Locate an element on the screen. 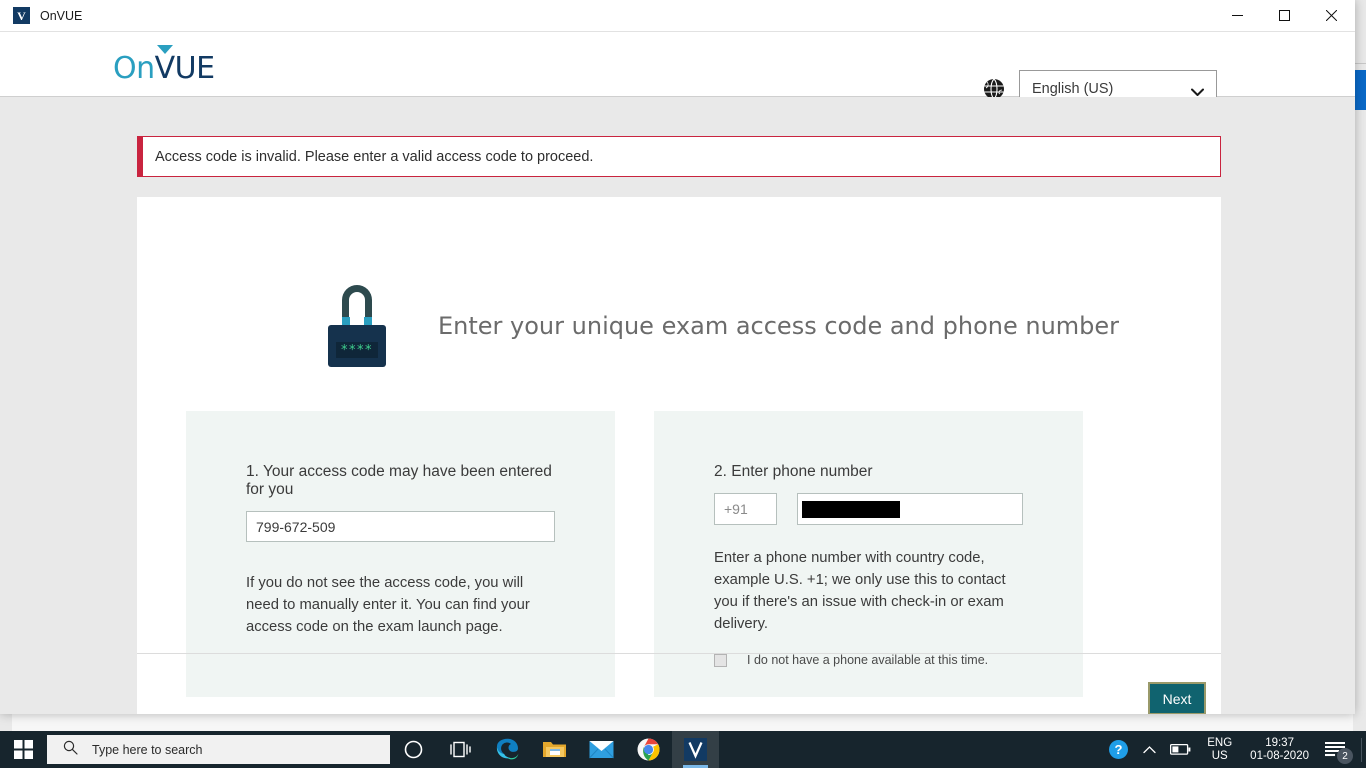 The image size is (1366, 768). start-button is located at coordinates (23, 749).